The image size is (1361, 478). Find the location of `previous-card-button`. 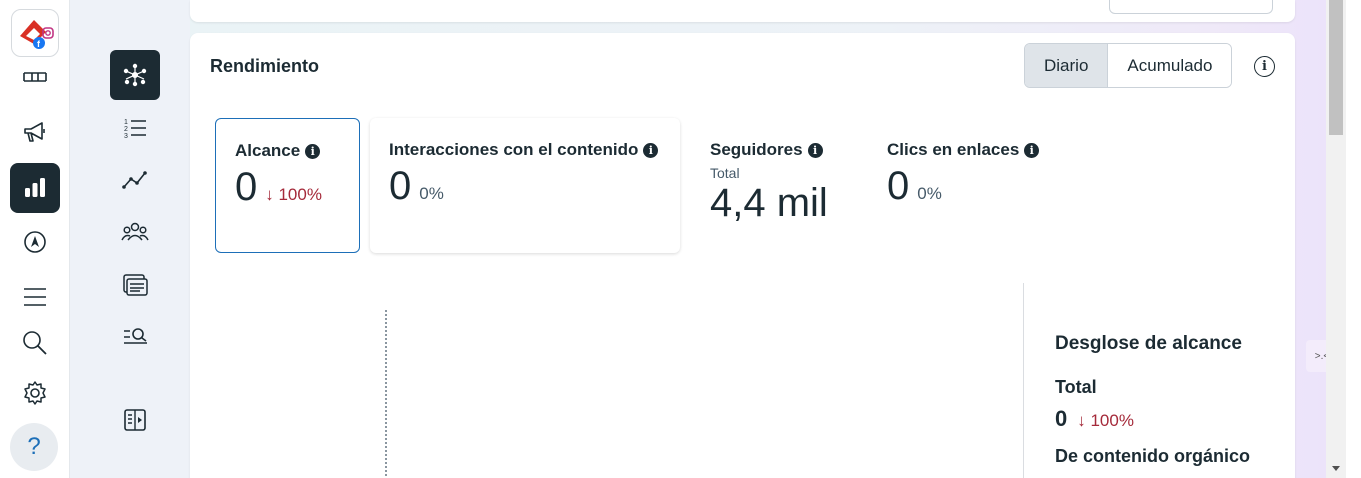

previous-card-button is located at coordinates (1191, 7).